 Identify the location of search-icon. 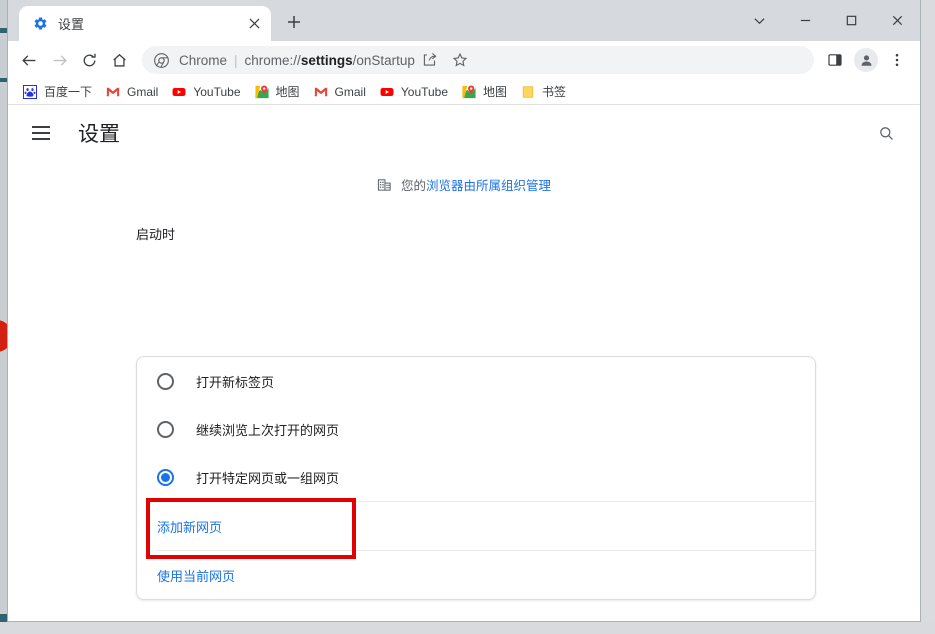
(886, 133).